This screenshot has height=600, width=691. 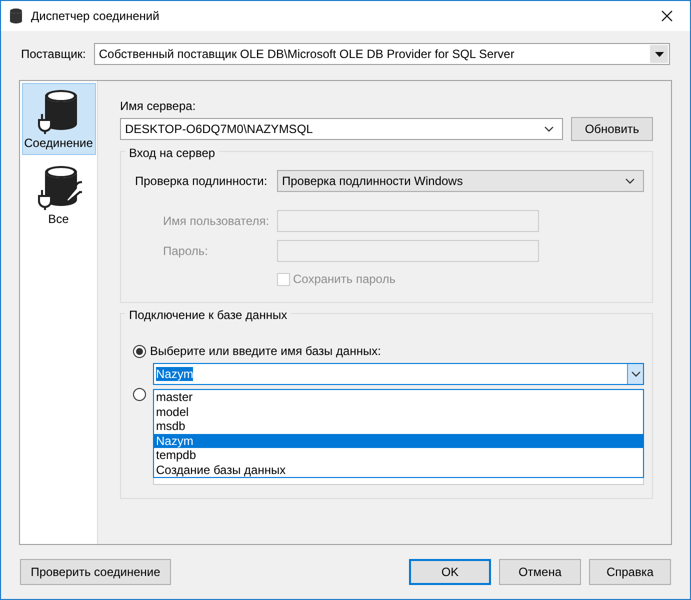 I want to click on auth-label: Проверка подлинности:, so click(x=201, y=181).